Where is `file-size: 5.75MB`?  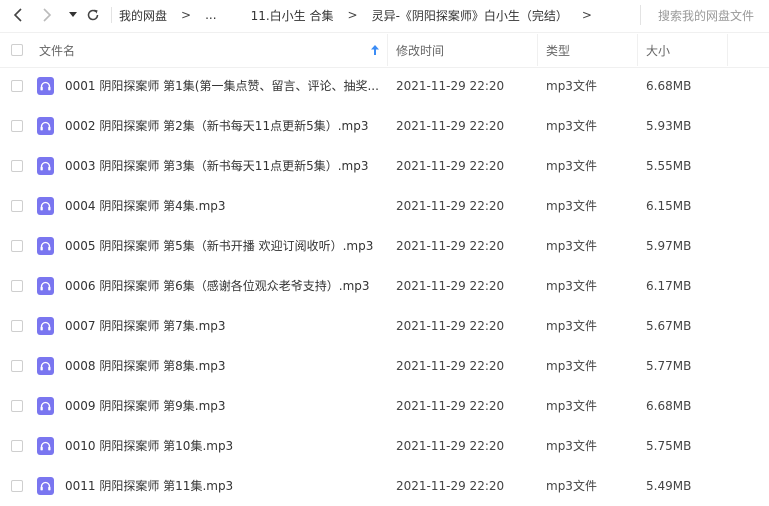 file-size: 5.75MB is located at coordinates (669, 446).